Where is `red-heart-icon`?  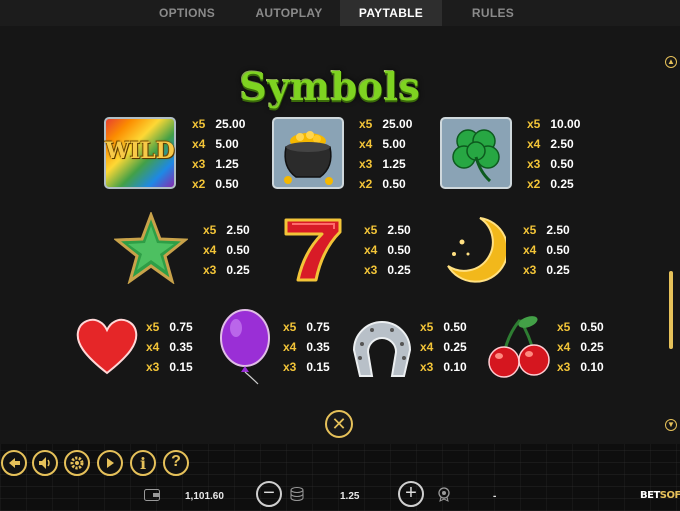 red-heart-icon is located at coordinates (107, 346).